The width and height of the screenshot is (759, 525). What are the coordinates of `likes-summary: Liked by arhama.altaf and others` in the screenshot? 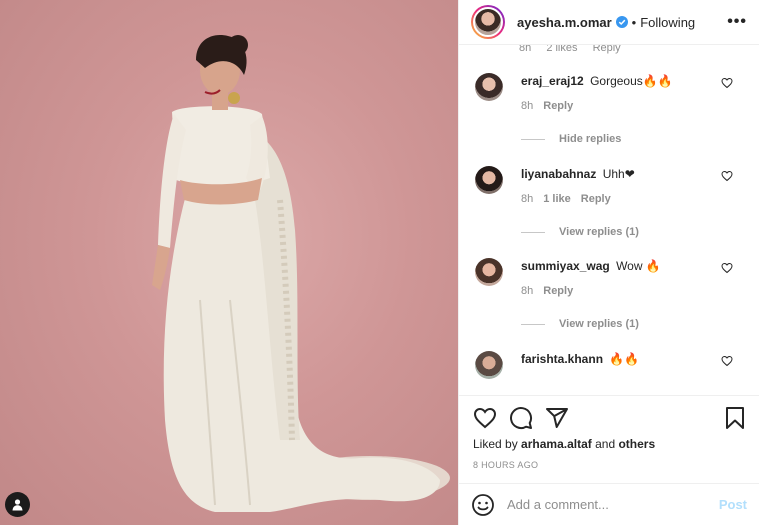 It's located at (564, 444).